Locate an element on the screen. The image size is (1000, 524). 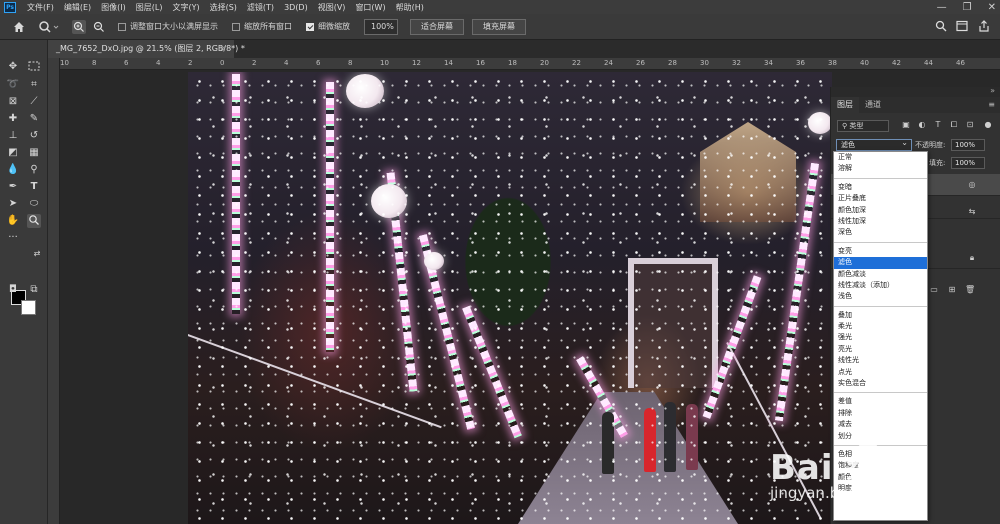
blend-mode-option: 亮光 is located at coordinates (880, 349).